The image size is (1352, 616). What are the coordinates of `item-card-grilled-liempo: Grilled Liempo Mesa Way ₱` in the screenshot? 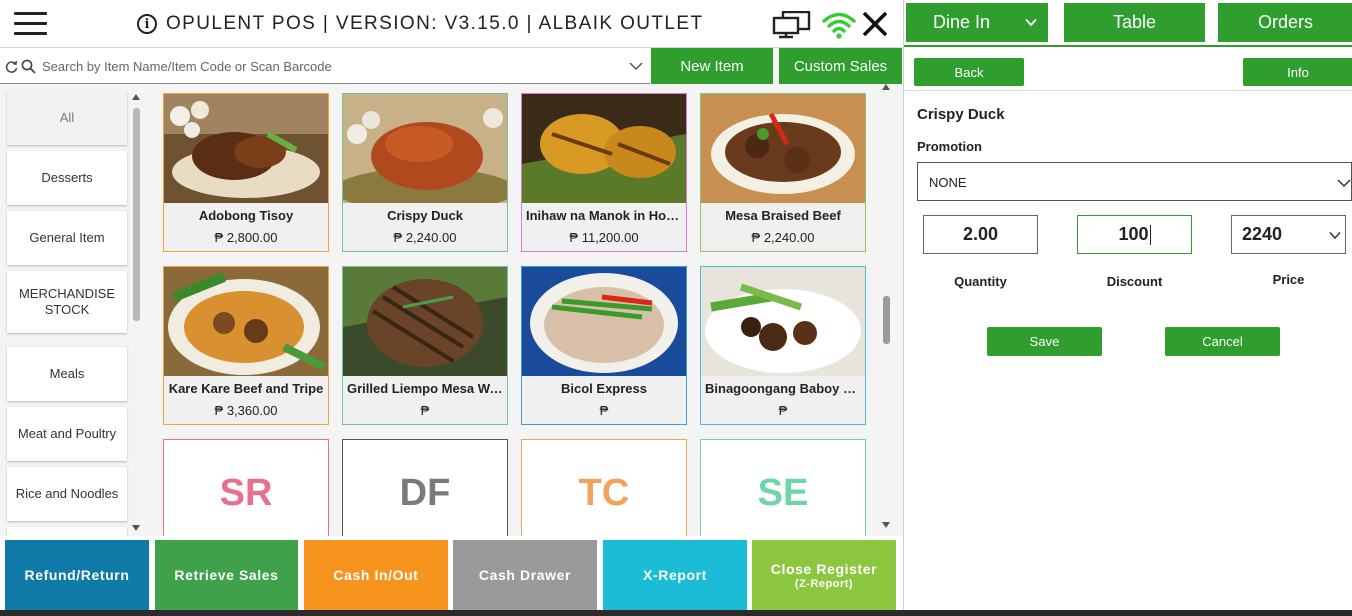 It's located at (425, 345).